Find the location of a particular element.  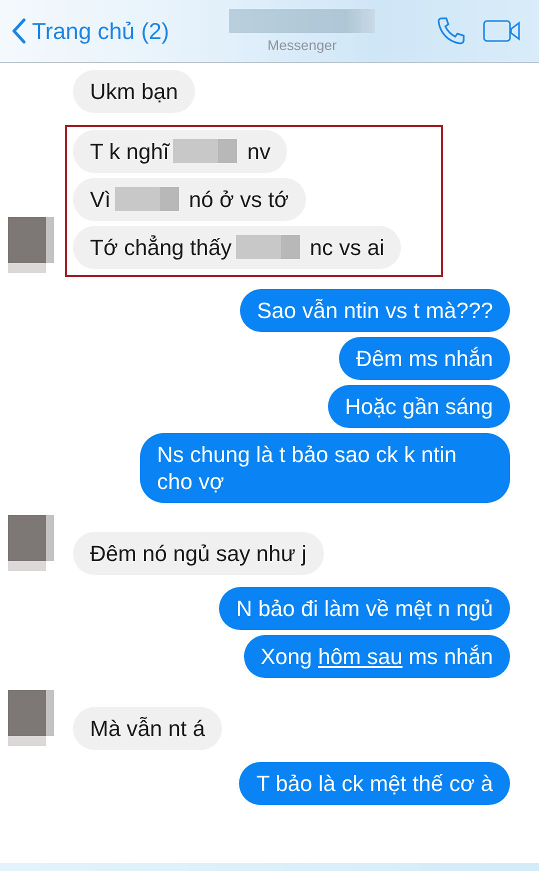

received-message: T k nghĩ nv is located at coordinates (180, 151).